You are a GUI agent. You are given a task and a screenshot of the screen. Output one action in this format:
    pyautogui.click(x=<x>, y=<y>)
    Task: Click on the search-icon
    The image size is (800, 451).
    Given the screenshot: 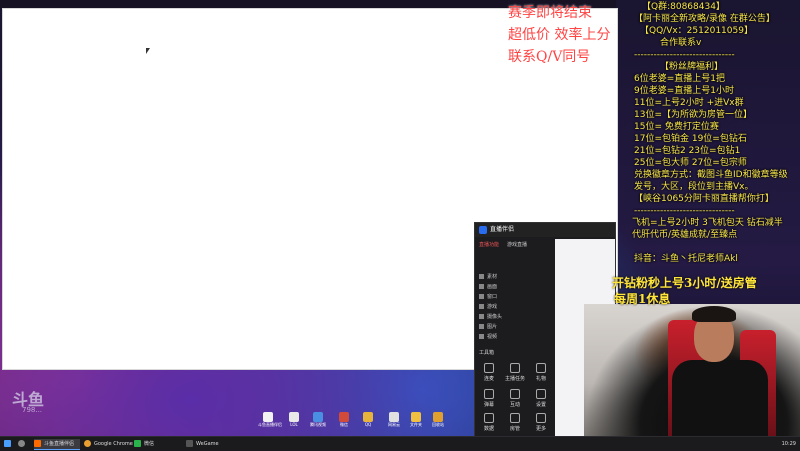 What is the action you would take?
    pyautogui.click(x=21, y=443)
    